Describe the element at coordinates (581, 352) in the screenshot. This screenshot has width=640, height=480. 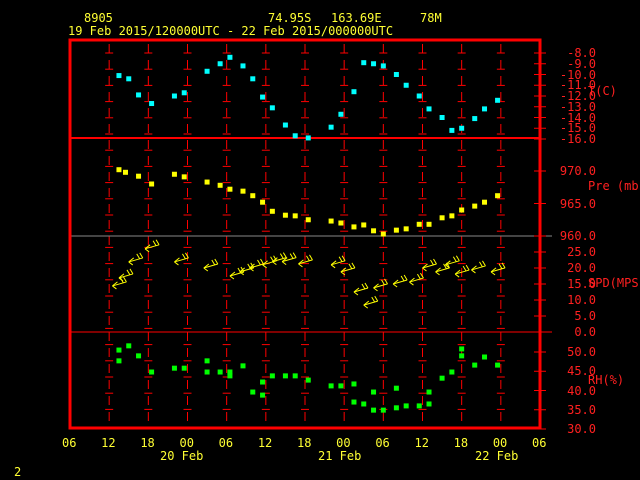
I see `y-tick-label: 50.0` at that location.